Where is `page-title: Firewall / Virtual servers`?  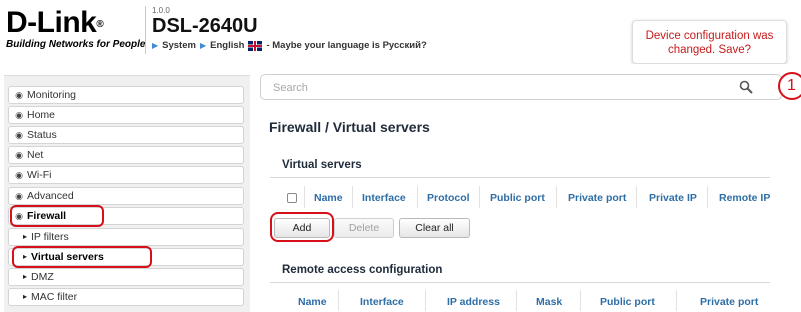
page-title: Firewall / Virtual servers is located at coordinates (349, 127).